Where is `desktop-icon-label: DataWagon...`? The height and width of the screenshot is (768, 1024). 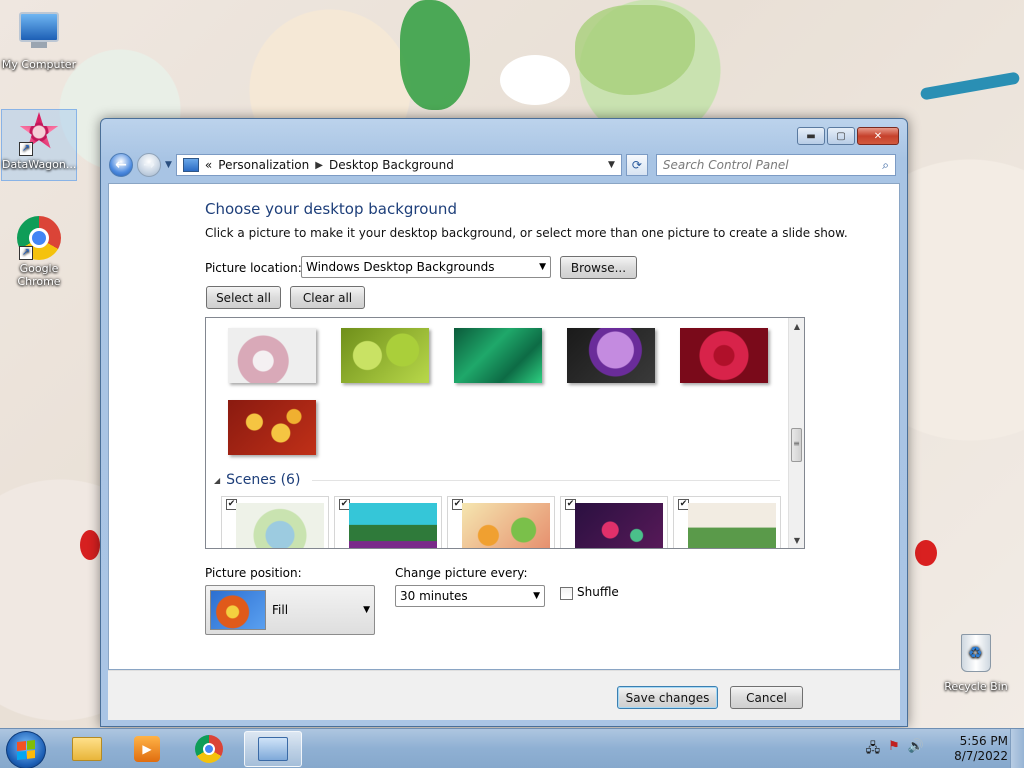 desktop-icon-label: DataWagon... is located at coordinates (39, 164).